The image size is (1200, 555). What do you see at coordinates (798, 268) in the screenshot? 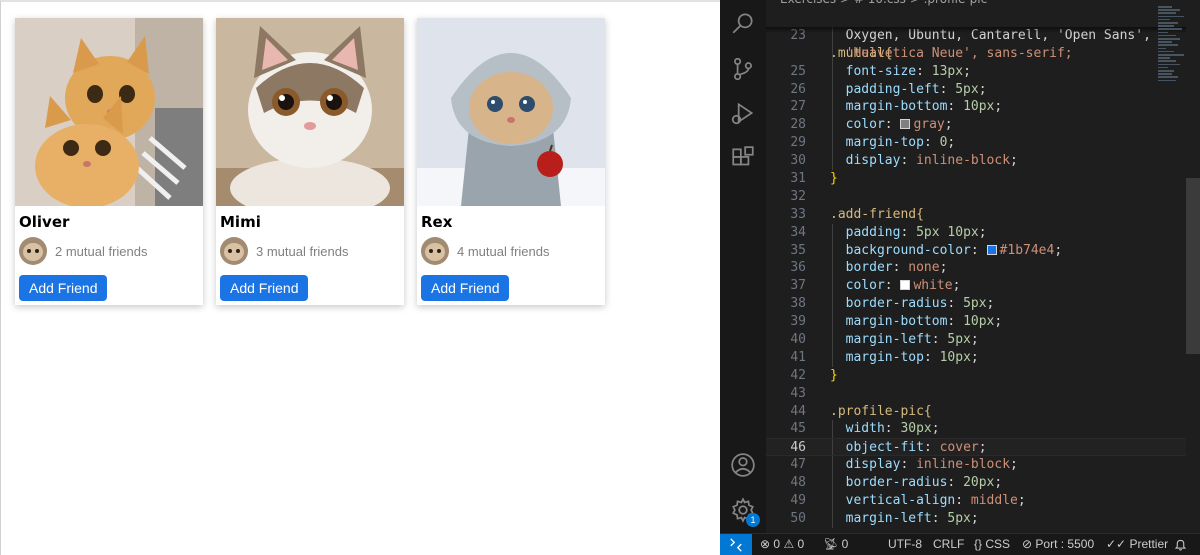
I see `line-number: 36` at bounding box center [798, 268].